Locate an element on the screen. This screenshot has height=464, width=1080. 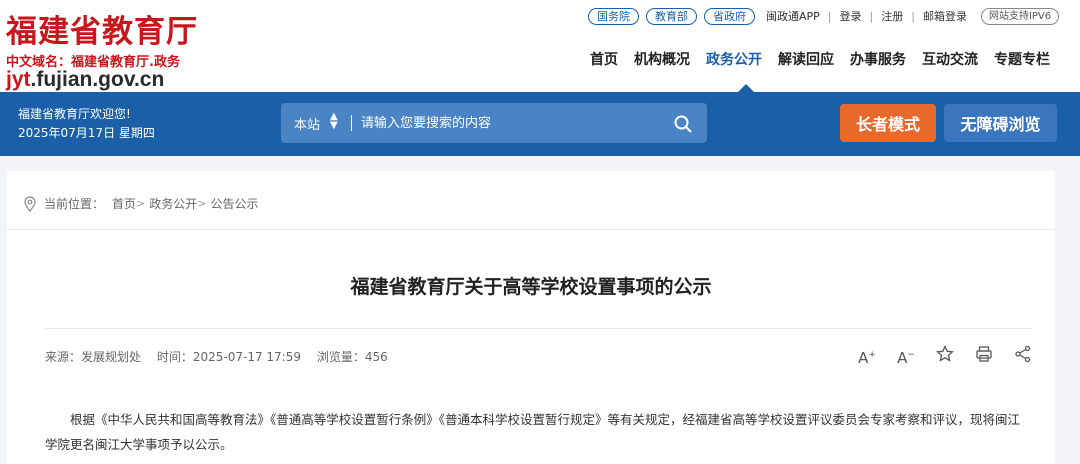
nav-active-indicator is located at coordinates (746, 88).